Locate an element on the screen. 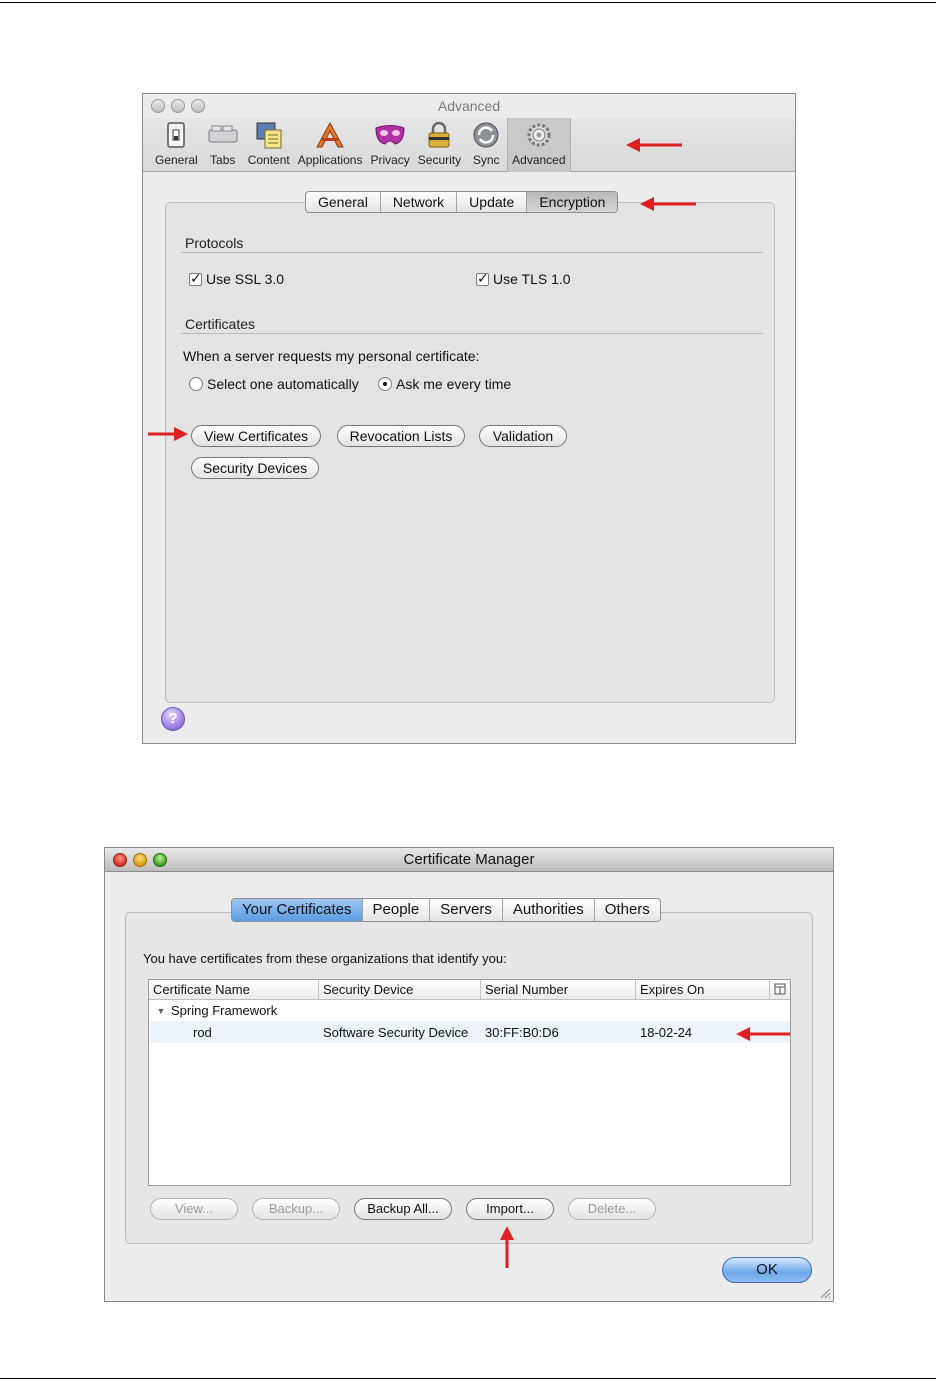  toolbar-applications: Applications is located at coordinates (330, 145).